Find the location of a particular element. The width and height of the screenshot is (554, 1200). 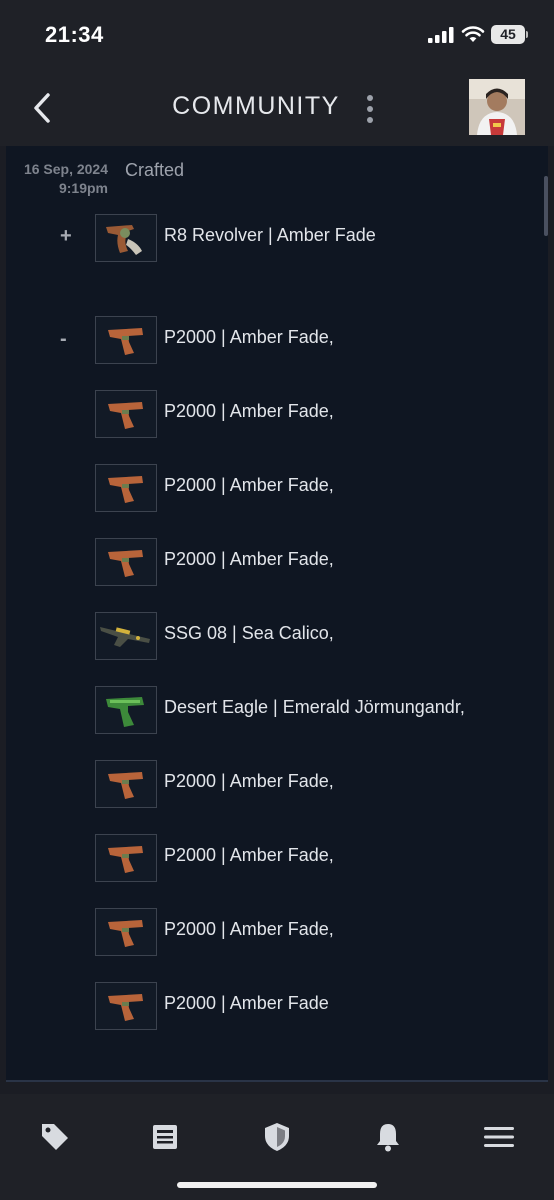

entry-action: Crafted is located at coordinates (155, 170).